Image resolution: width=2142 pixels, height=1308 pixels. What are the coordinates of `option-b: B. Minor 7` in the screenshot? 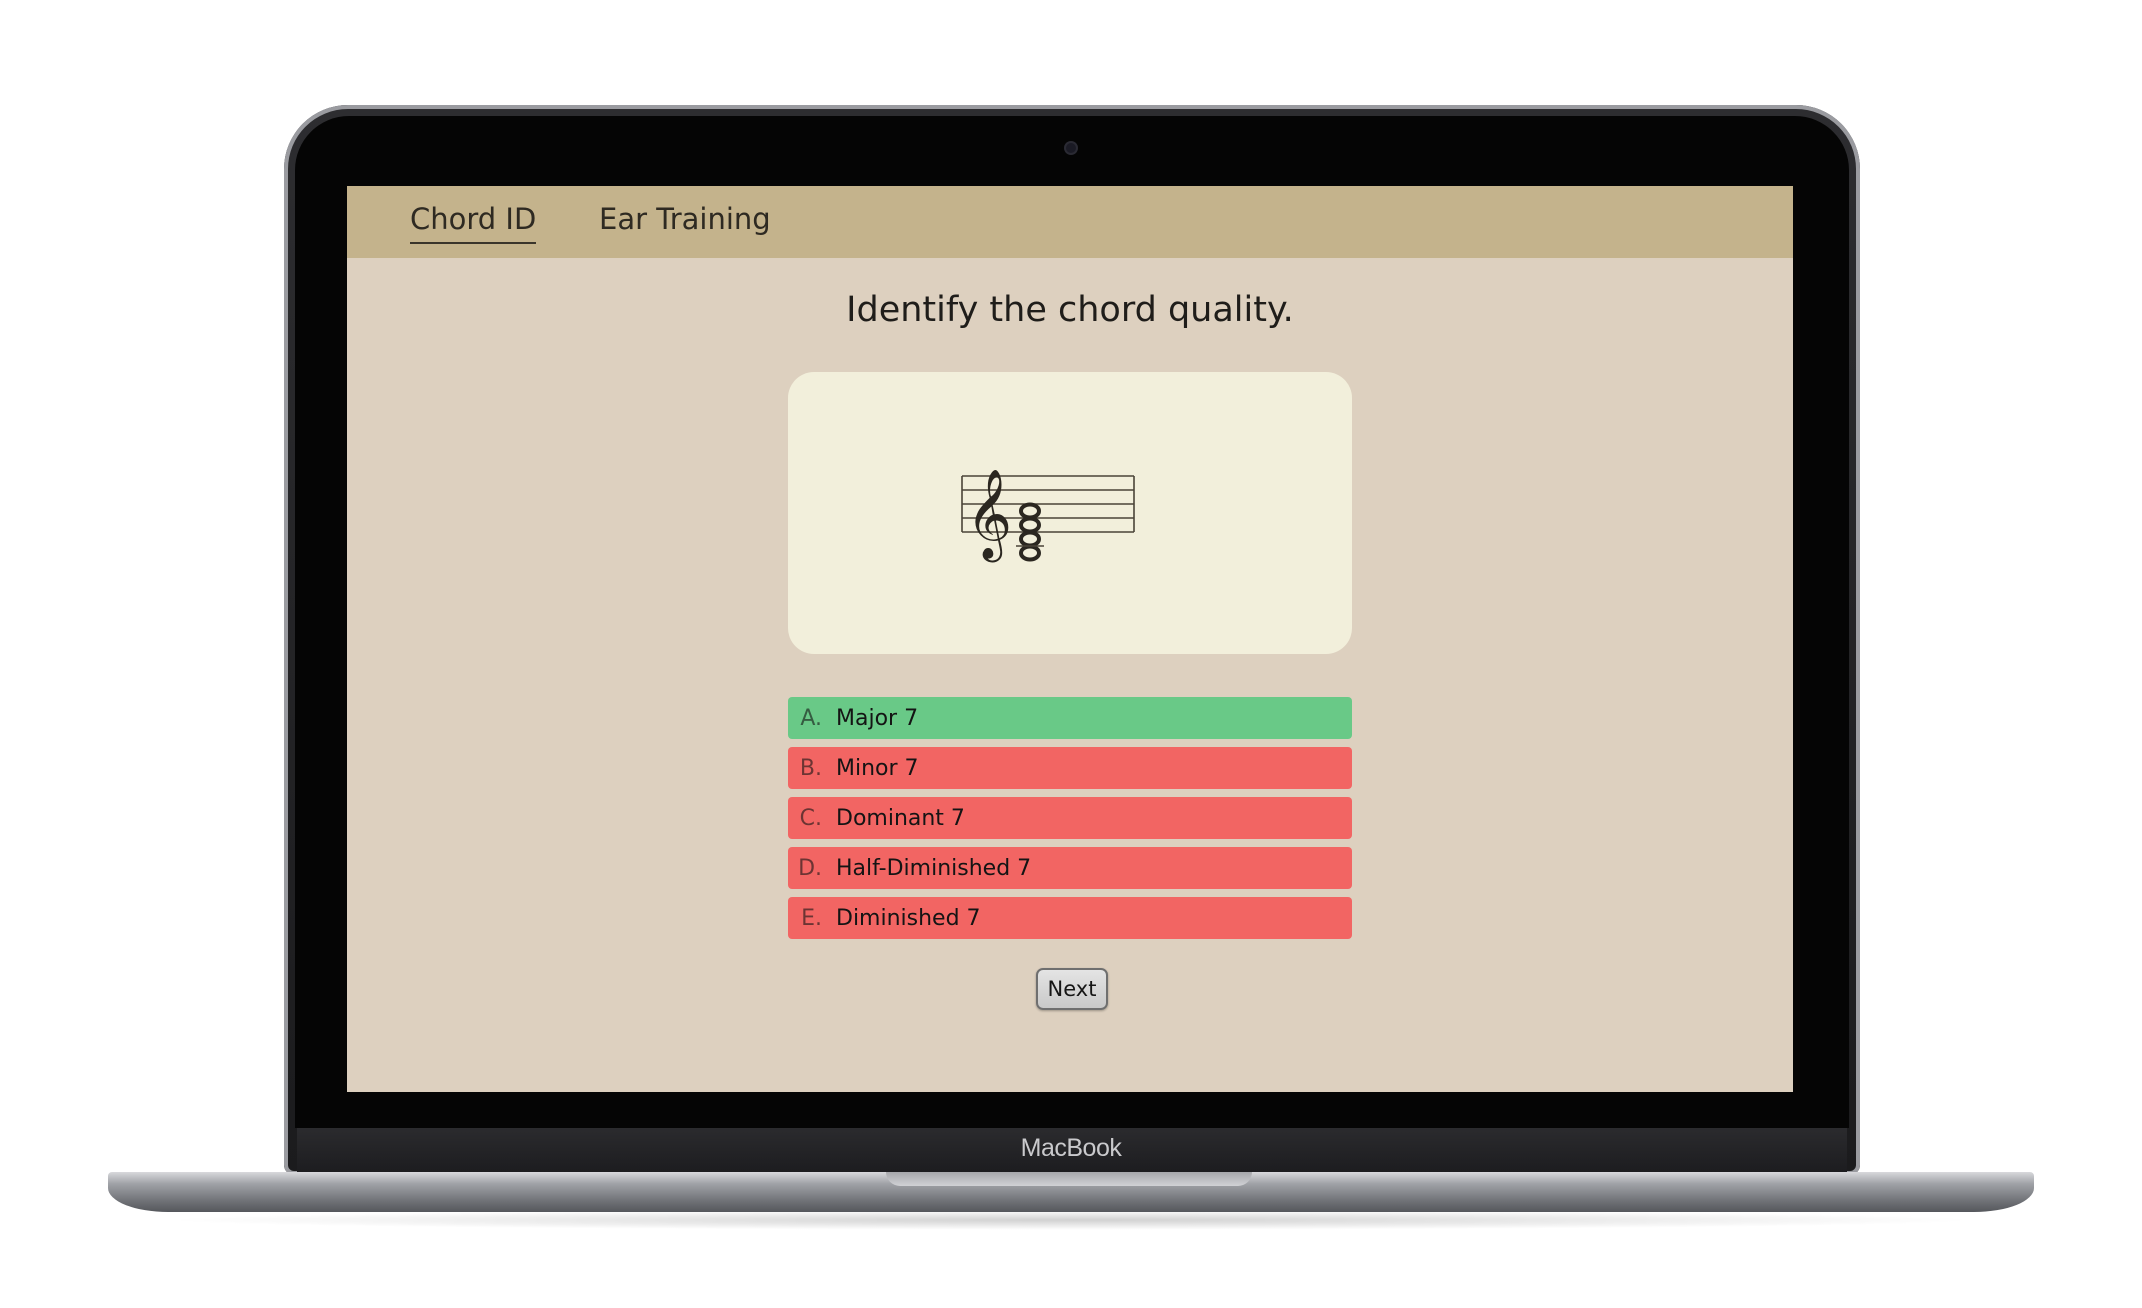 It's located at (1070, 768).